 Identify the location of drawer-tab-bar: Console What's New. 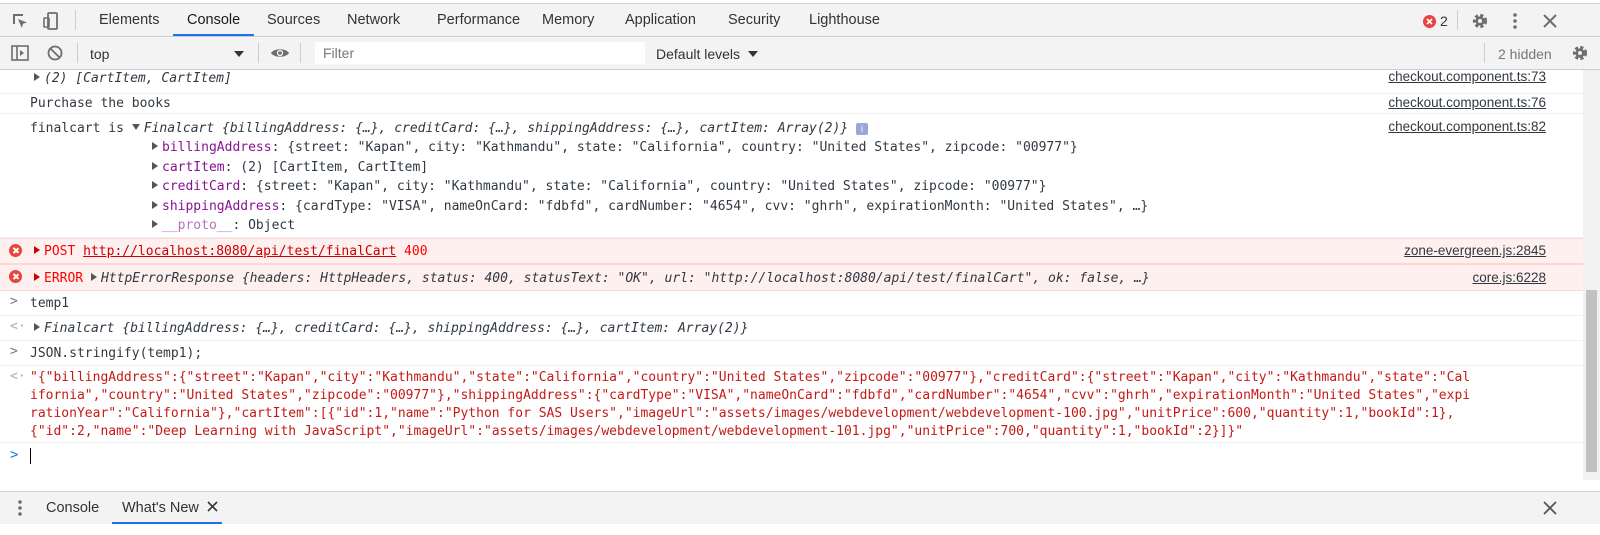
(800, 507).